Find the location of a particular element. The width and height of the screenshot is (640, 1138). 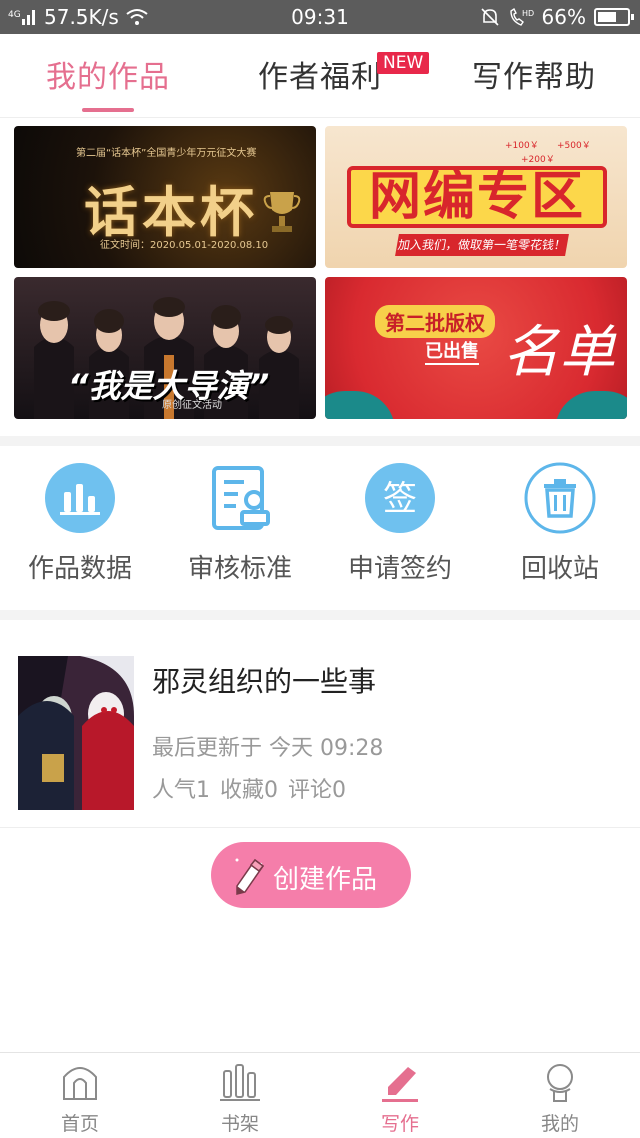

shortcut-review-standards: 审核标准 is located at coordinates (240, 527).